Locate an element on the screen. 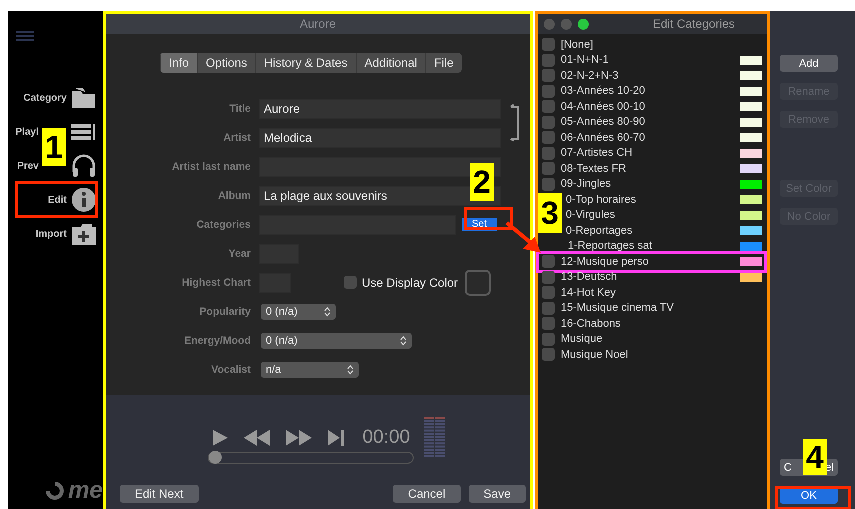  field-label: Highest Chart is located at coordinates (216, 282).